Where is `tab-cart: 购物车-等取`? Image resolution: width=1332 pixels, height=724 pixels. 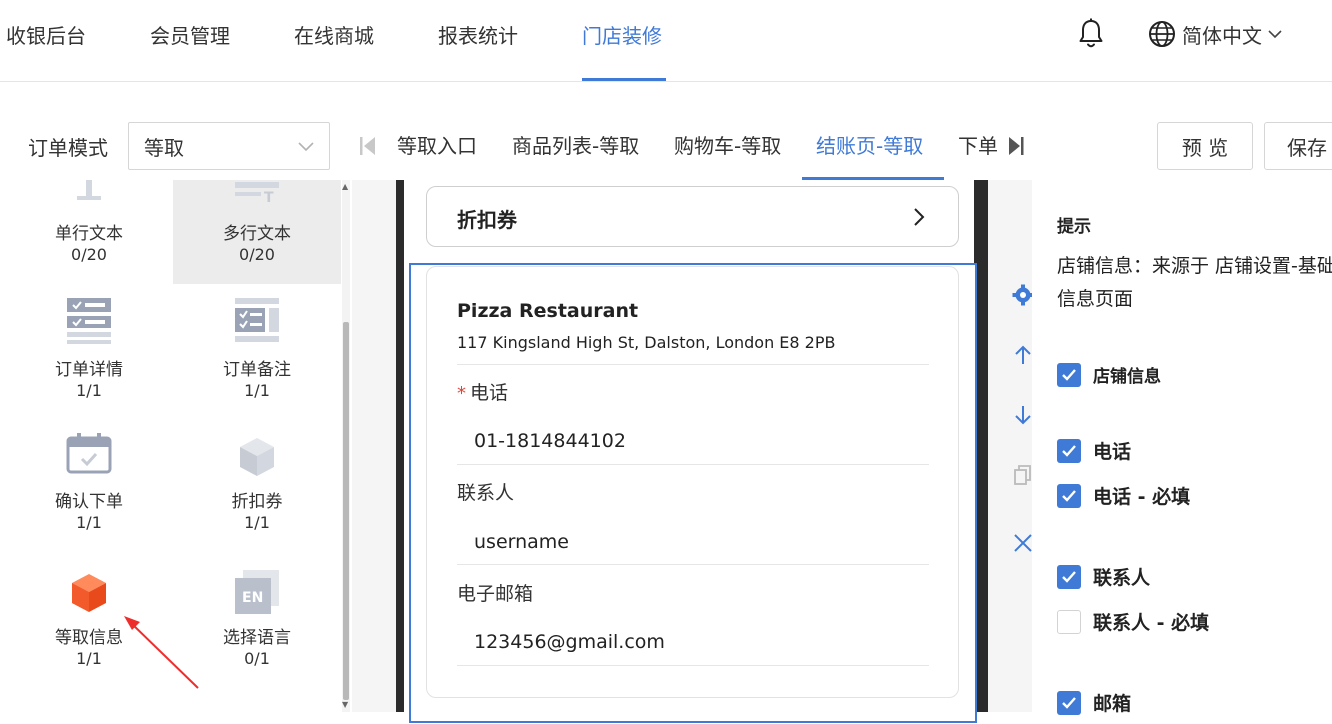 tab-cart: 购物车-等取 is located at coordinates (727, 144).